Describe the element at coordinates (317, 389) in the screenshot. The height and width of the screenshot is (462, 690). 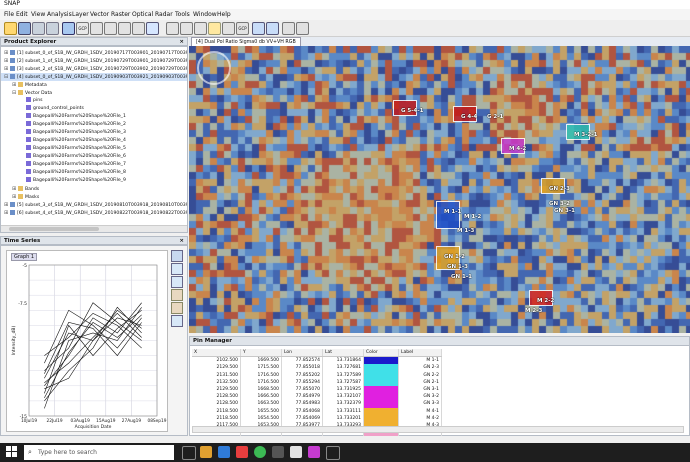
I see `table-row: 2129.500 1668.500 77.855070 13.731925 GN 3-1` at that location.